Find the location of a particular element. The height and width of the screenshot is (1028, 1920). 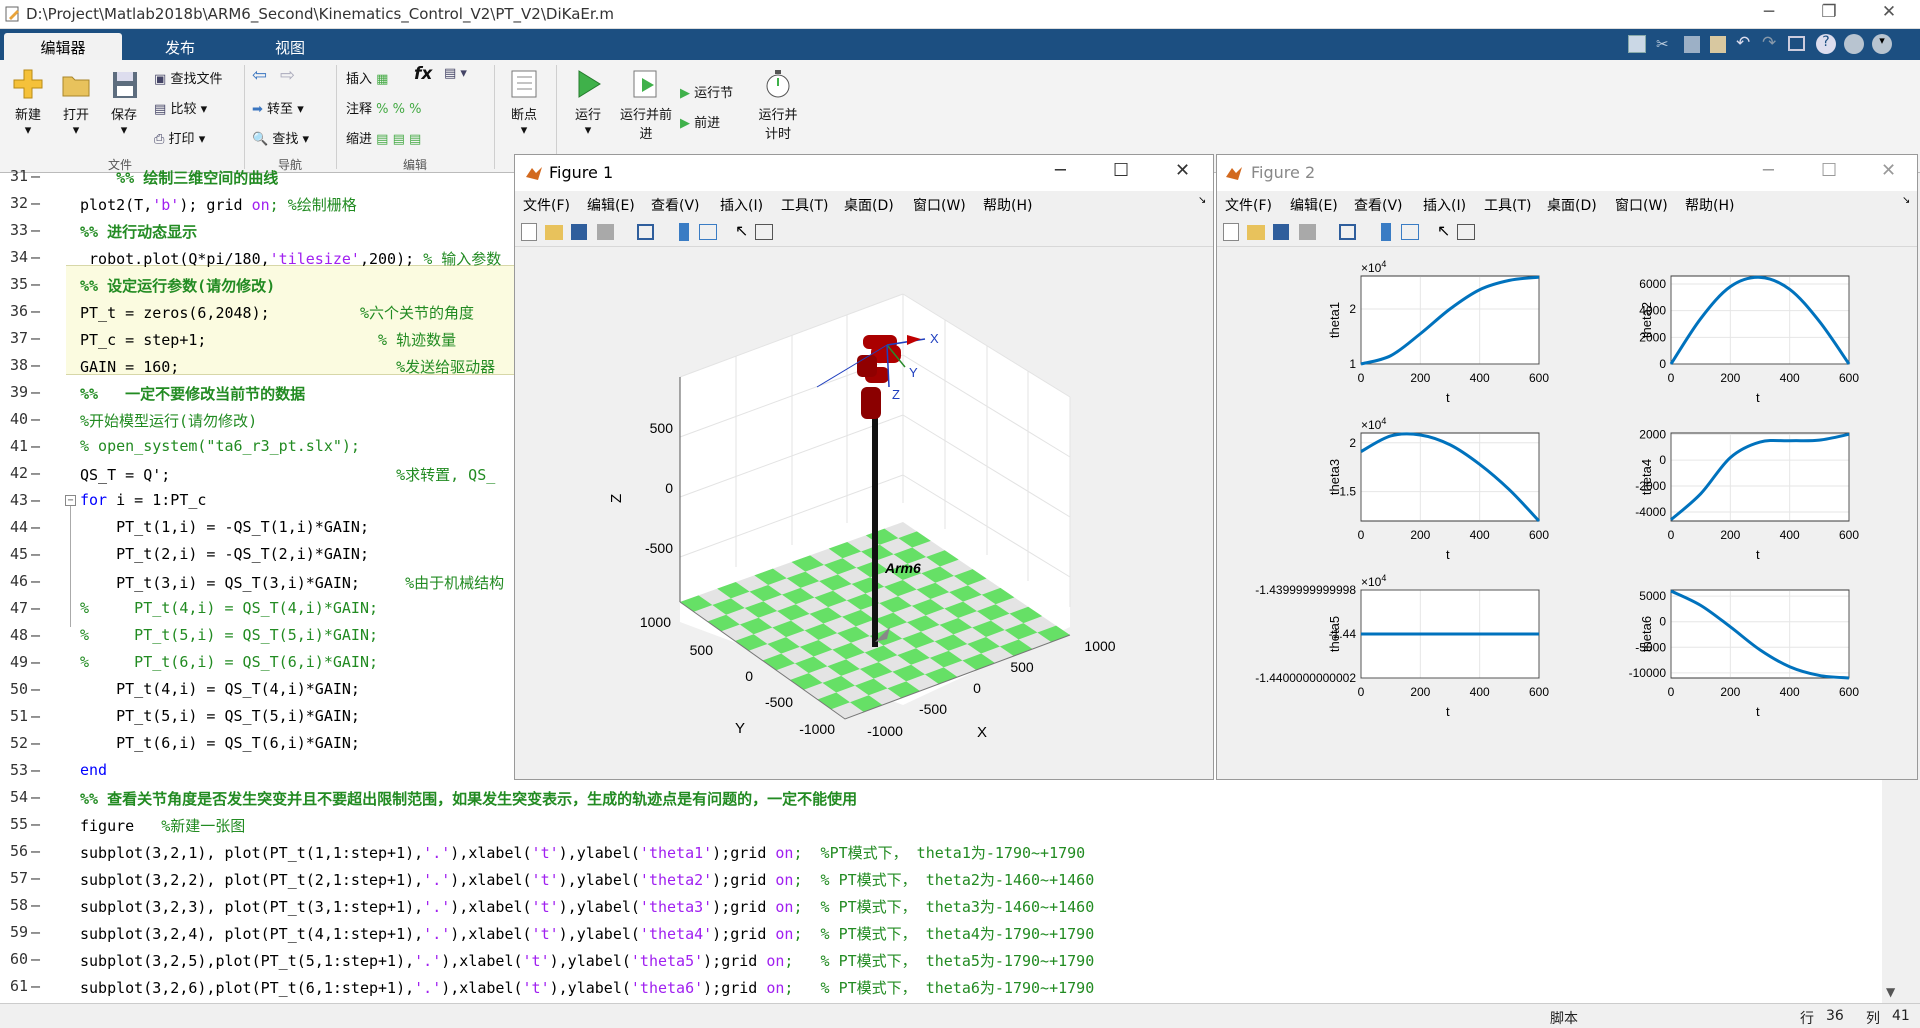

code-line: %% 一定不要修改当前节的数据 is located at coordinates (192, 393).